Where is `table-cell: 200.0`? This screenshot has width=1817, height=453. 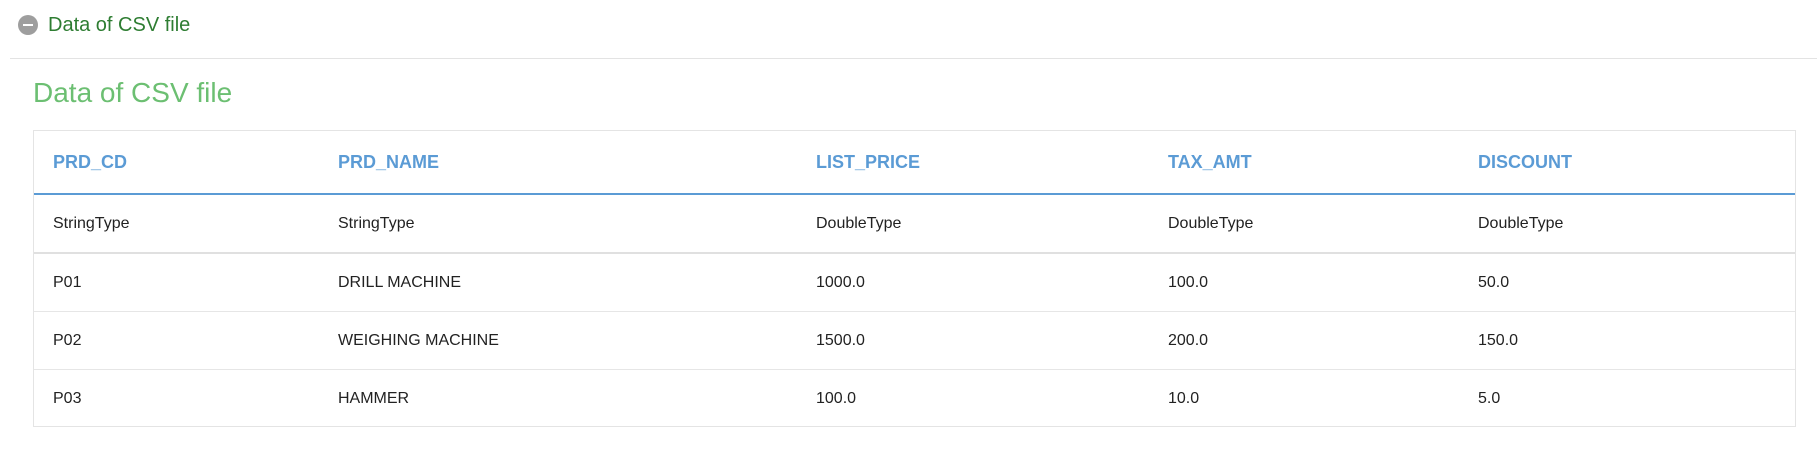
table-cell: 200.0 is located at coordinates (1304, 340).